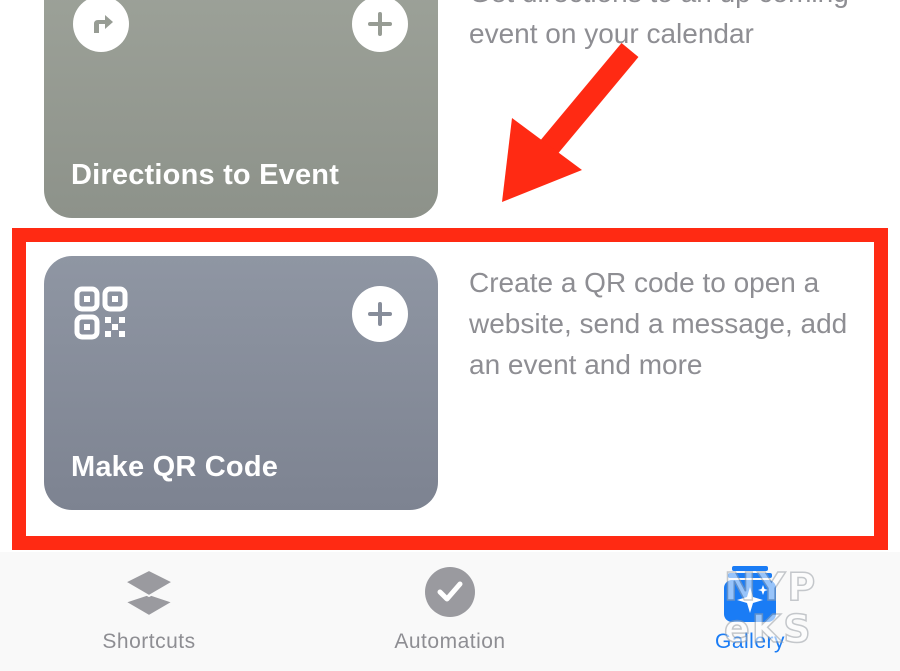  I want to click on card-title: Directions to Event, so click(205, 175).